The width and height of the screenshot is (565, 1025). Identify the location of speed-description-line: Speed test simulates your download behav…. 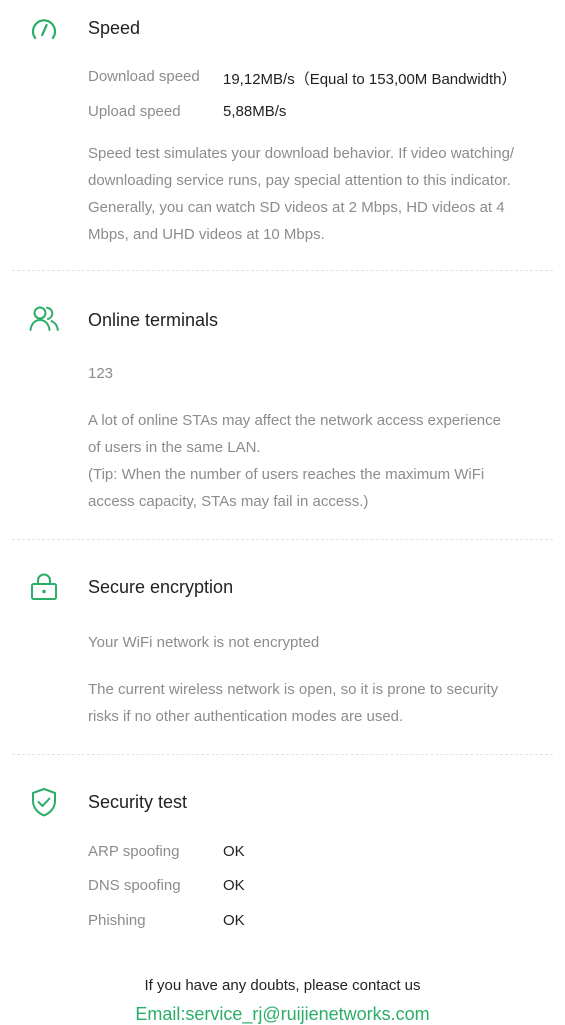
(301, 153).